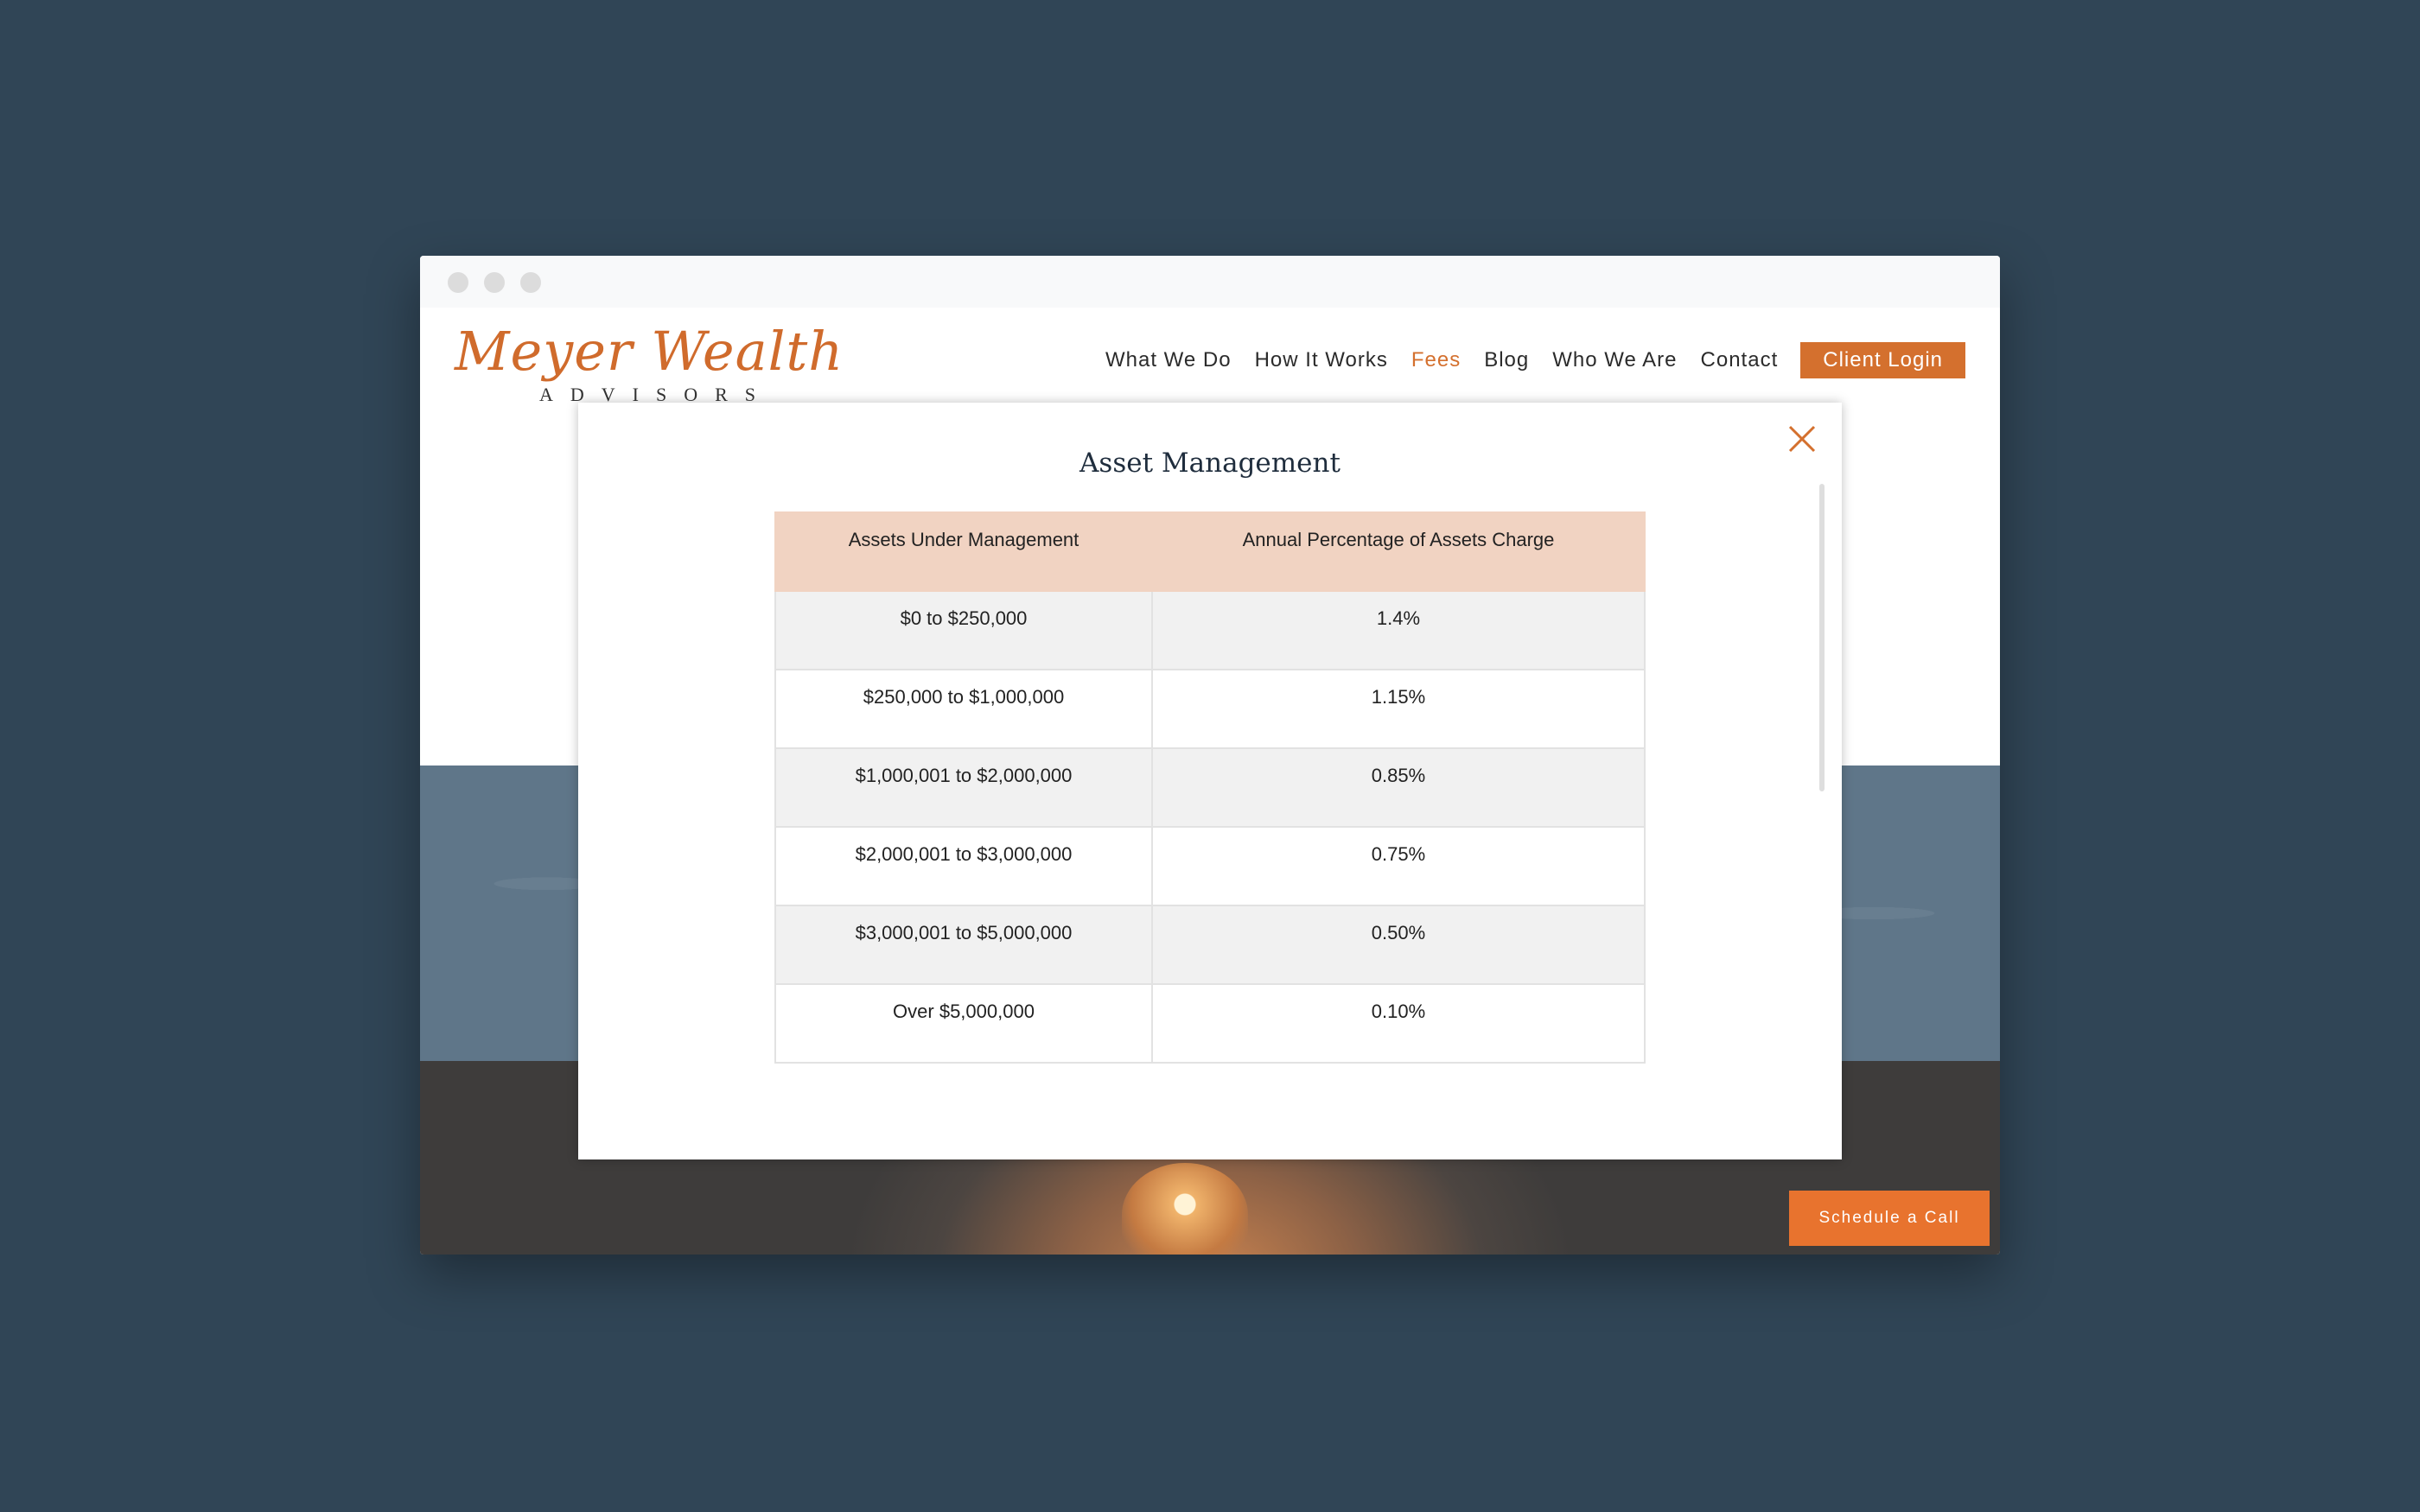  I want to click on nav-blog: Blog, so click(1506, 360).